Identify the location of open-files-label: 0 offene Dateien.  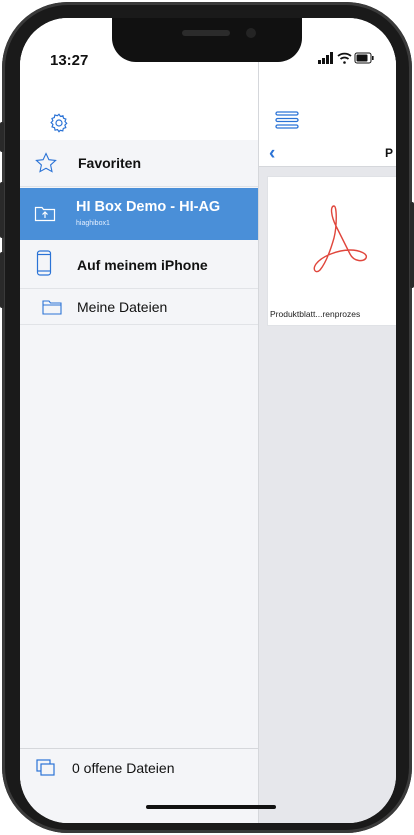
(123, 768).